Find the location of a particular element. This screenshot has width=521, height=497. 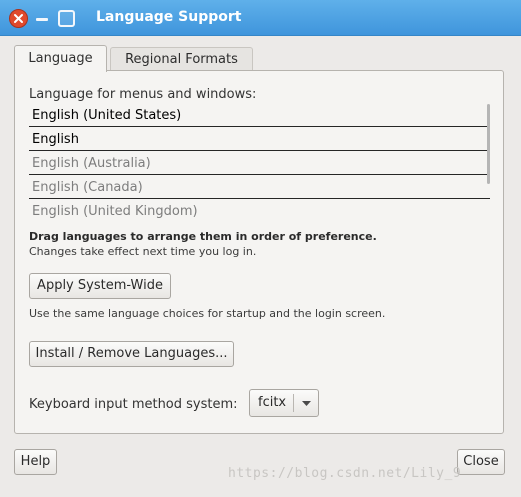

input-method-select: fcitx is located at coordinates (284, 403).